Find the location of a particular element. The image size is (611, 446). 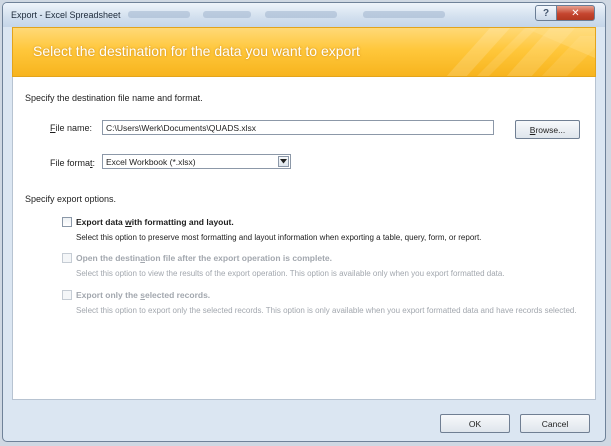

options-section-label: Specify export options. is located at coordinates (71, 199).